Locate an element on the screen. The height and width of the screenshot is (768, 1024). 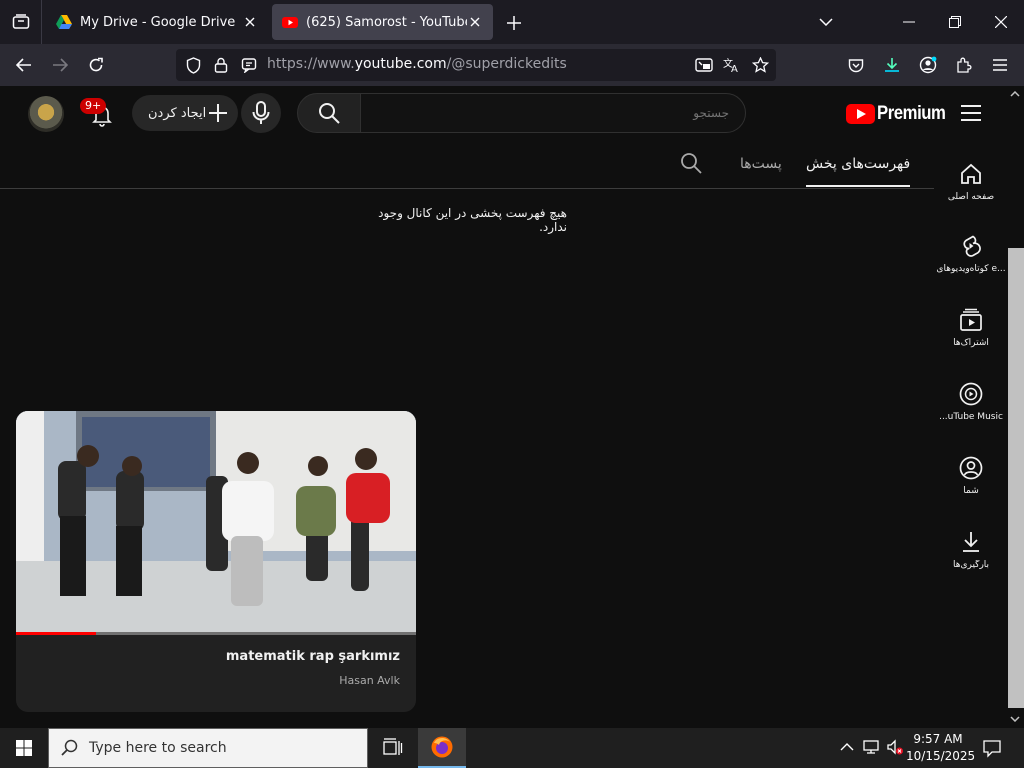
minimize-icon is located at coordinates (909, 22).